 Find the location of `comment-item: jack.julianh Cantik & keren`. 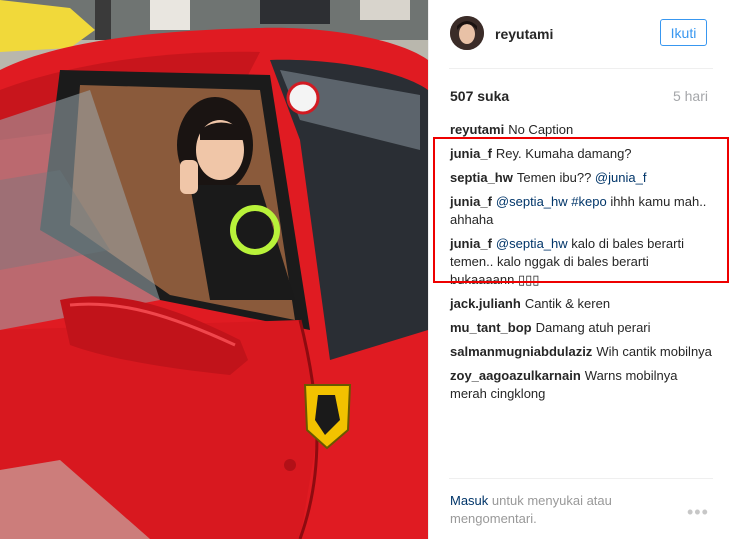

comment-item: jack.julianh Cantik & keren is located at coordinates (581, 304).